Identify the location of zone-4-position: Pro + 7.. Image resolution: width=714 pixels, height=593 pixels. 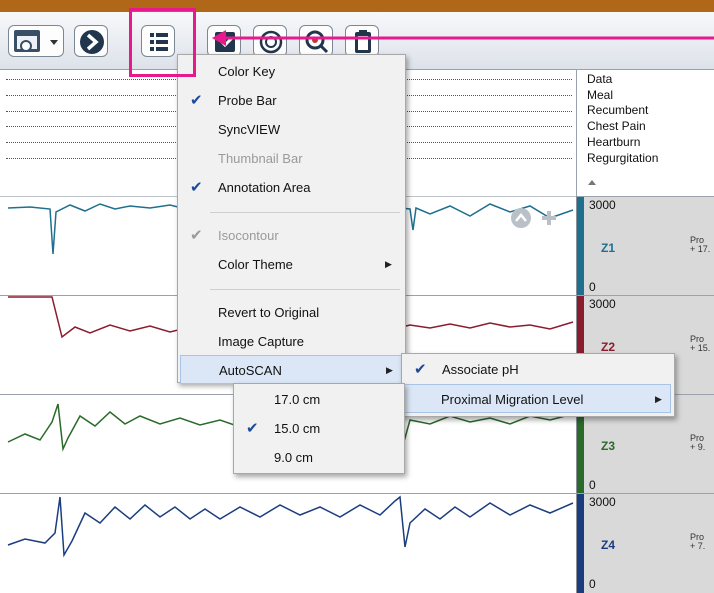
(697, 542).